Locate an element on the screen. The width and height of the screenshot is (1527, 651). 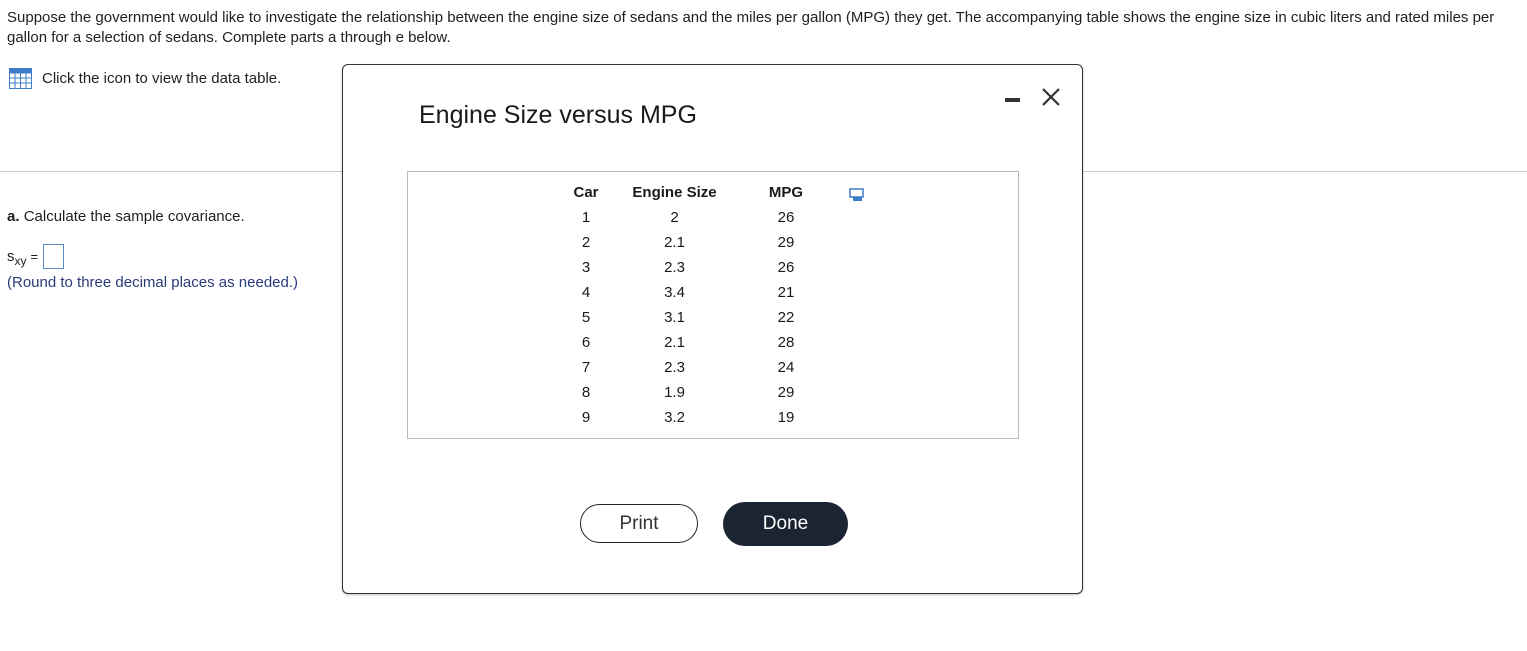
cell-engine-size: 1.9 is located at coordinates (674, 392).